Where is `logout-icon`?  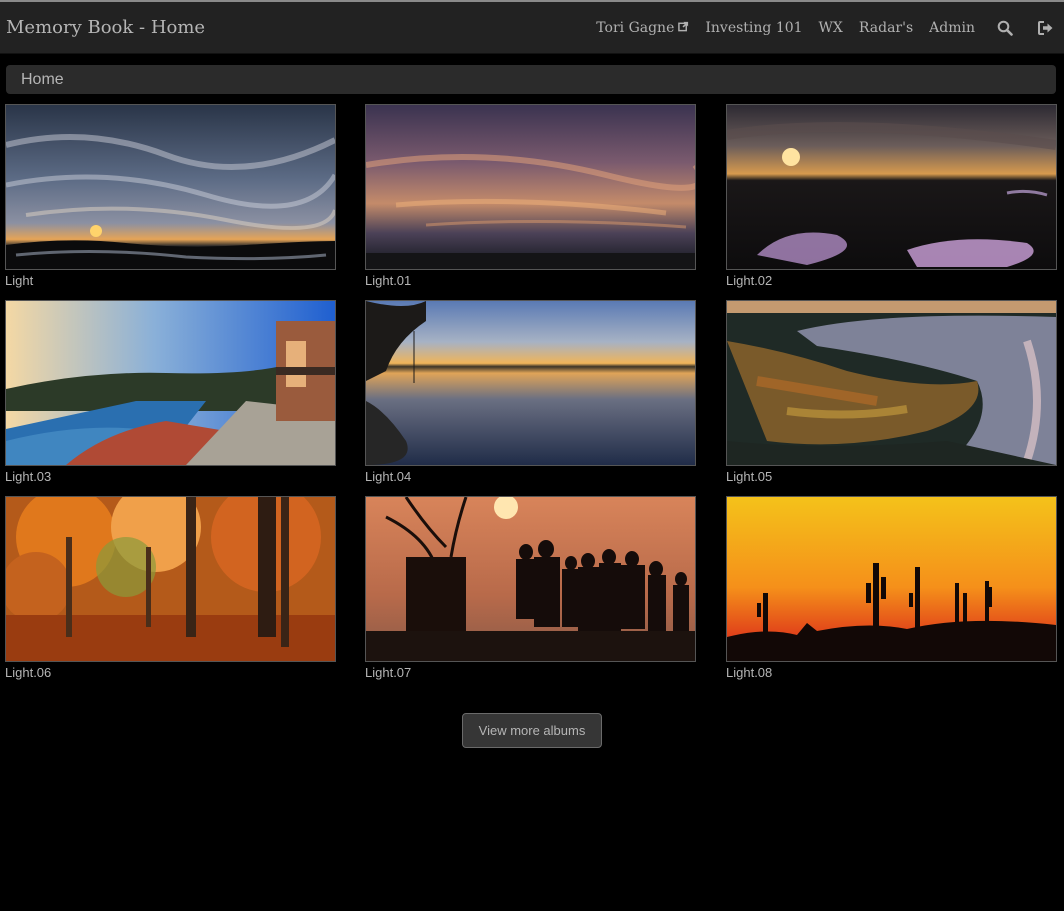 logout-icon is located at coordinates (1045, 28).